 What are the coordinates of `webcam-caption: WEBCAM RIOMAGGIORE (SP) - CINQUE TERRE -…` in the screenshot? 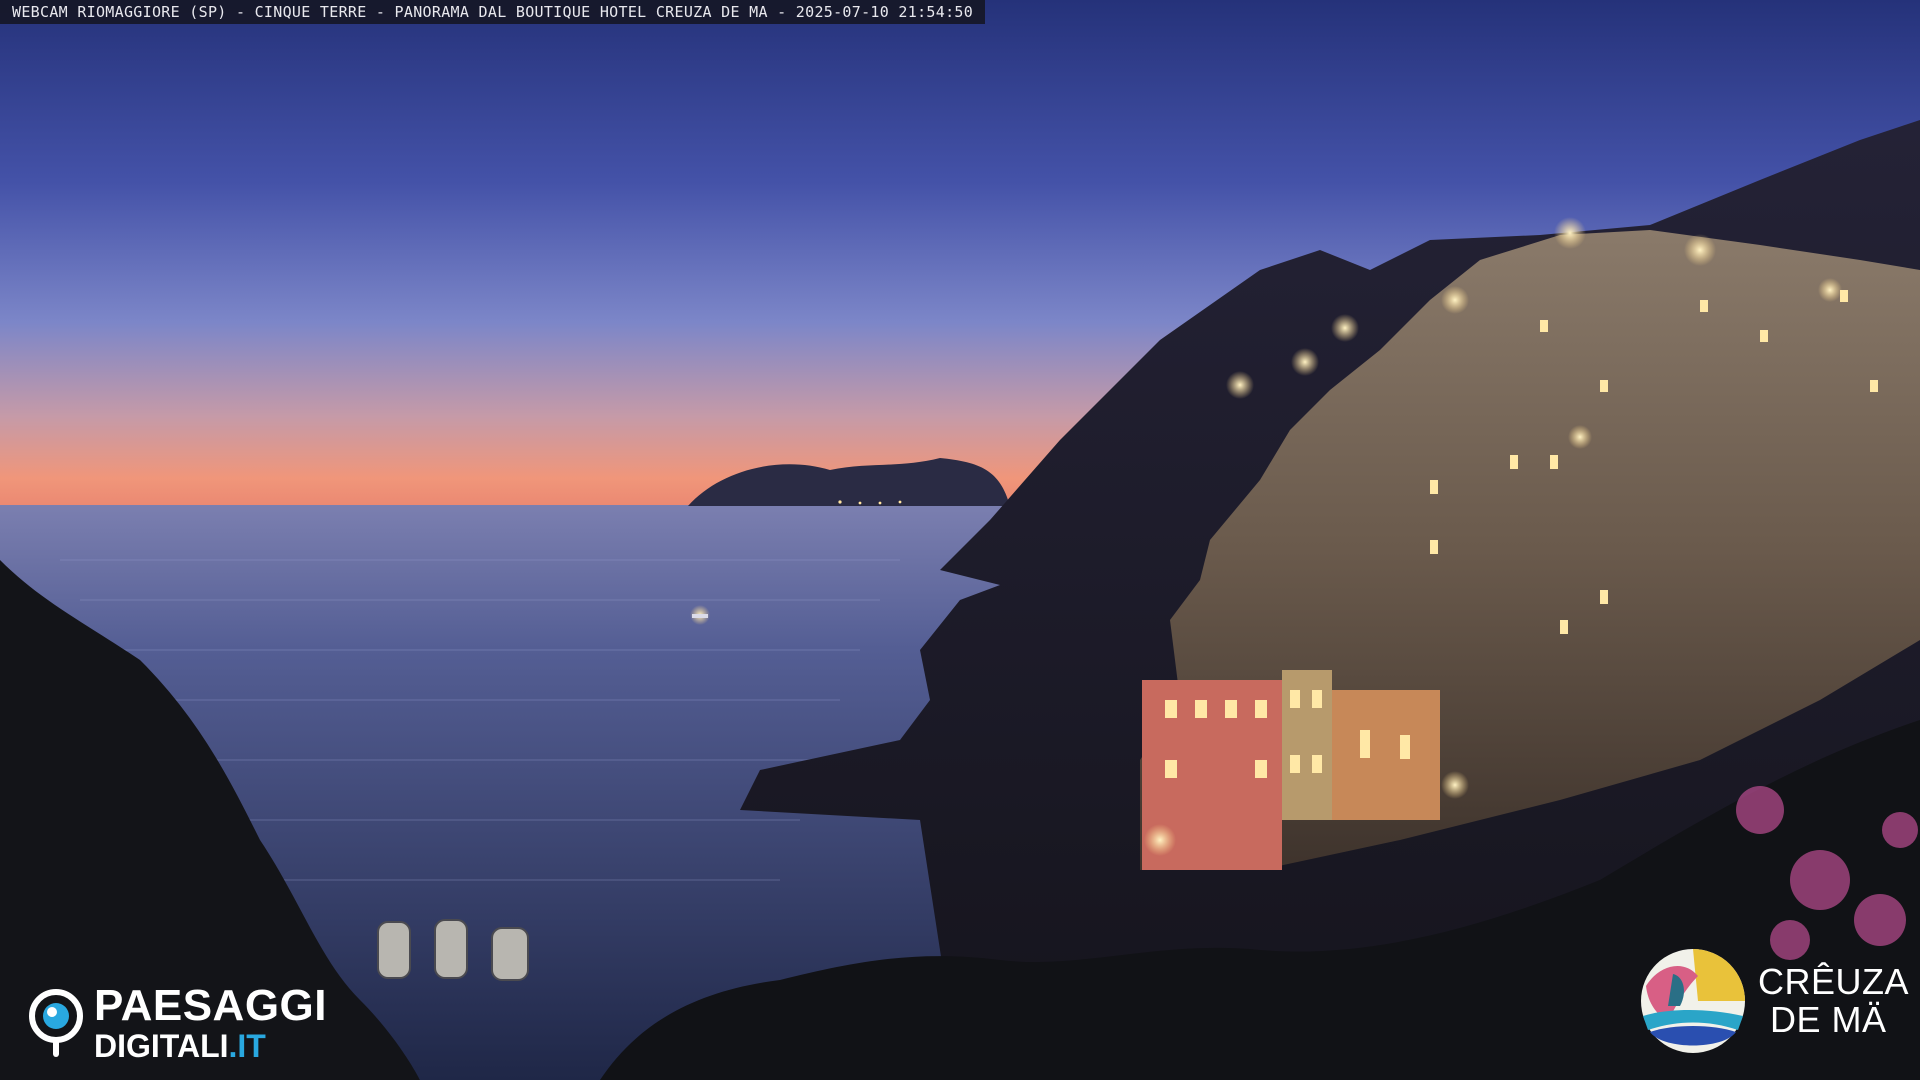 It's located at (493, 12).